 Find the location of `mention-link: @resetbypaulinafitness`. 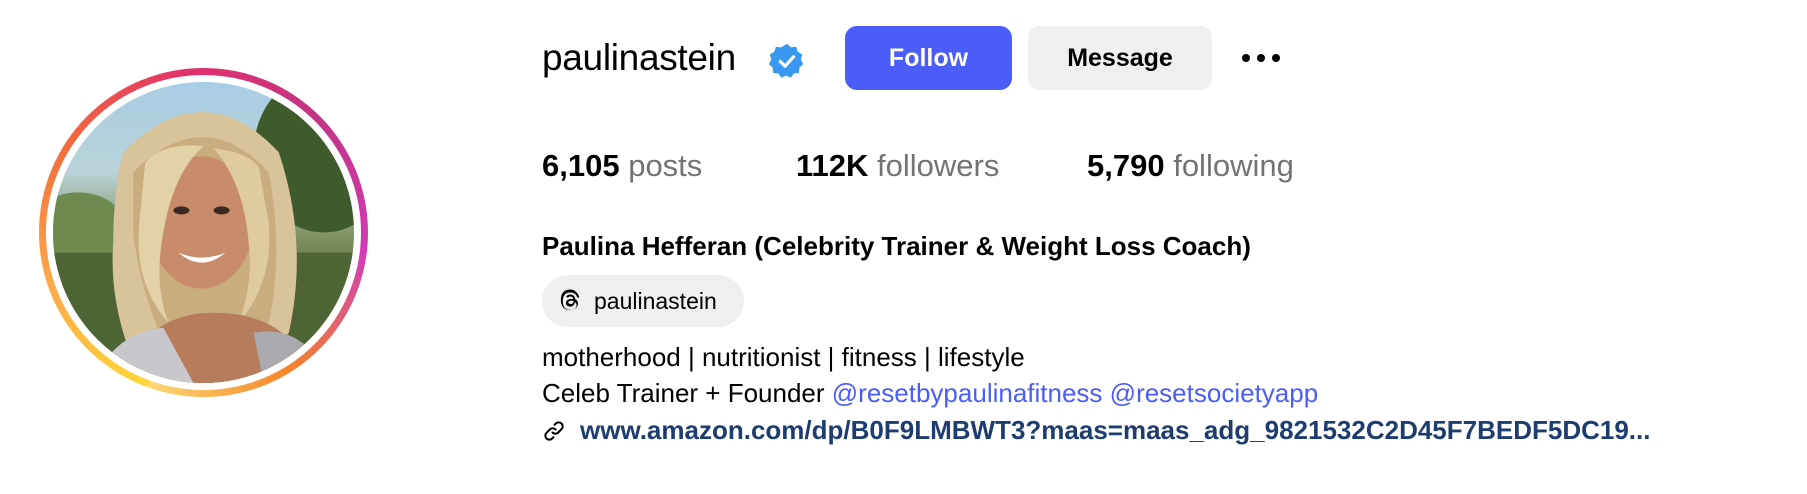

mention-link: @resetbypaulinafitness is located at coordinates (967, 393).